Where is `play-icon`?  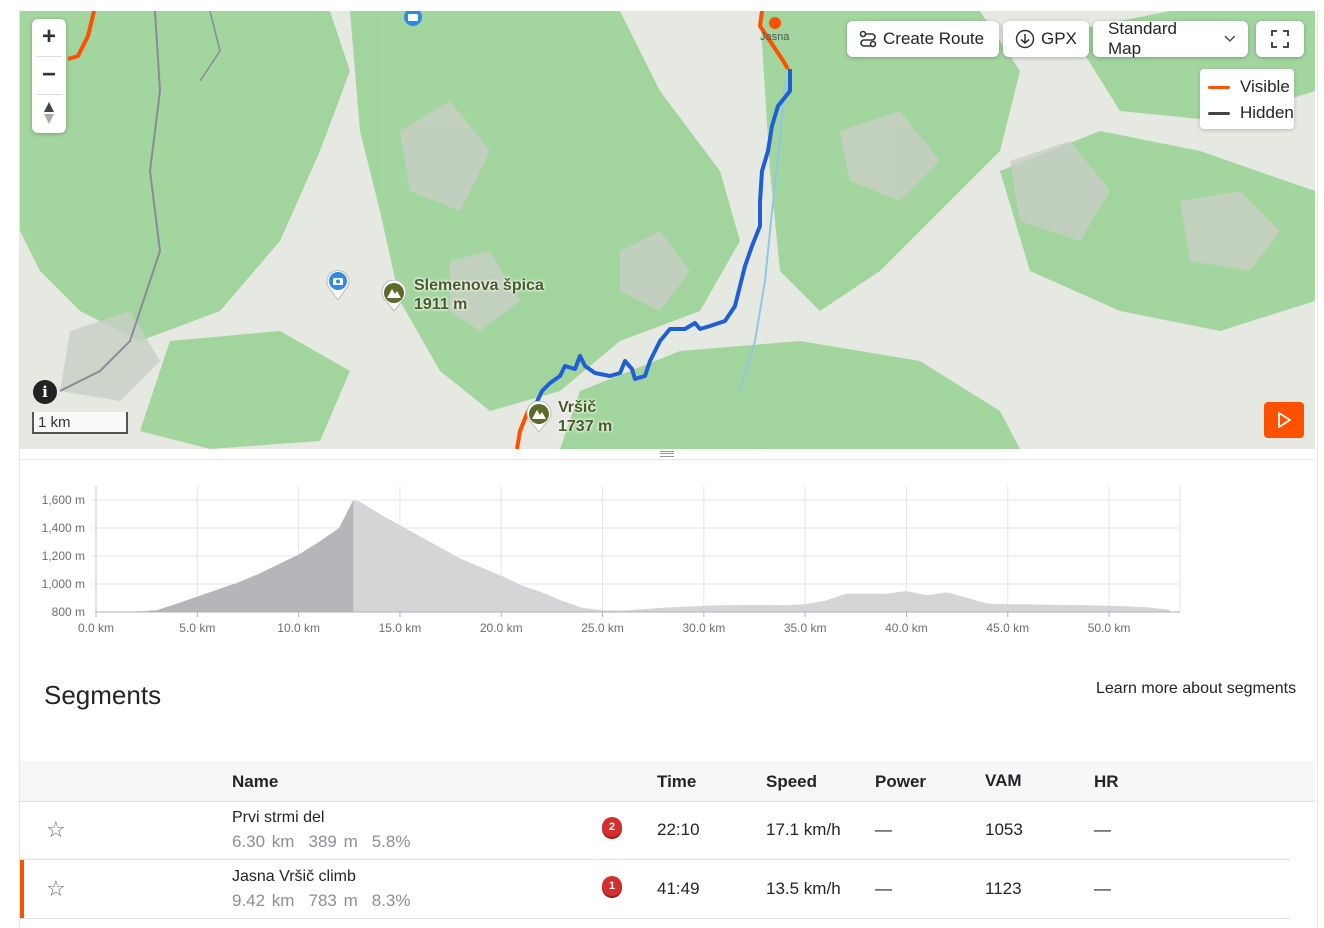 play-icon is located at coordinates (1284, 420).